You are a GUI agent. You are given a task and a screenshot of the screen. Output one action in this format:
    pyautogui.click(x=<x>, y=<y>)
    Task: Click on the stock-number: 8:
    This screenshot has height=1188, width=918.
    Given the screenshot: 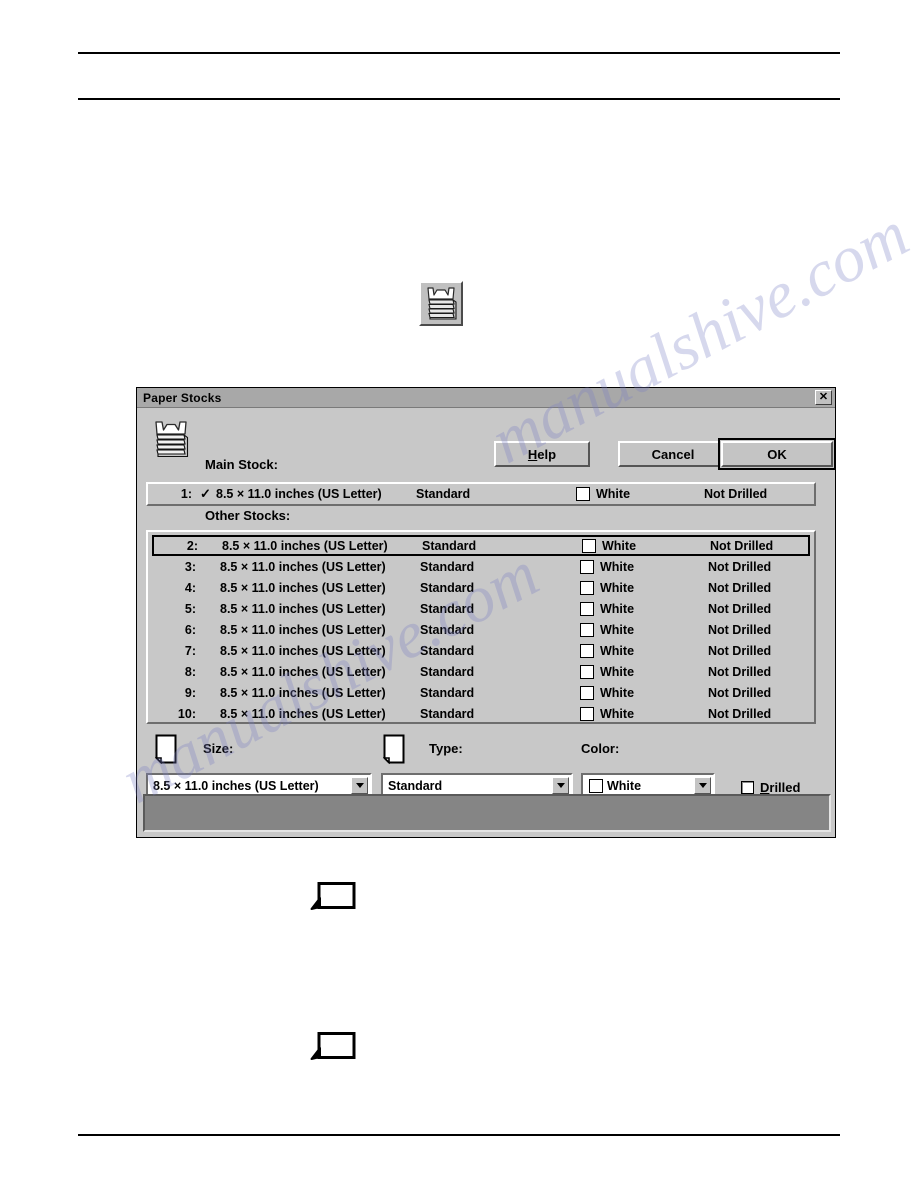 What is the action you would take?
    pyautogui.click(x=190, y=671)
    